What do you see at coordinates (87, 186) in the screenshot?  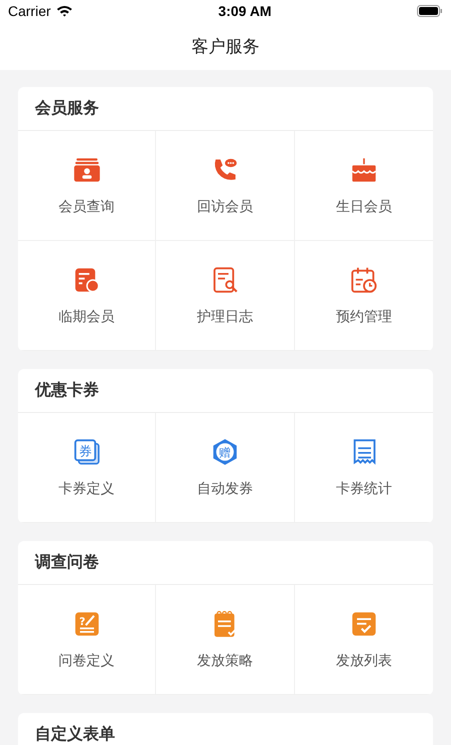 I see `menu-tile: 会员查询` at bounding box center [87, 186].